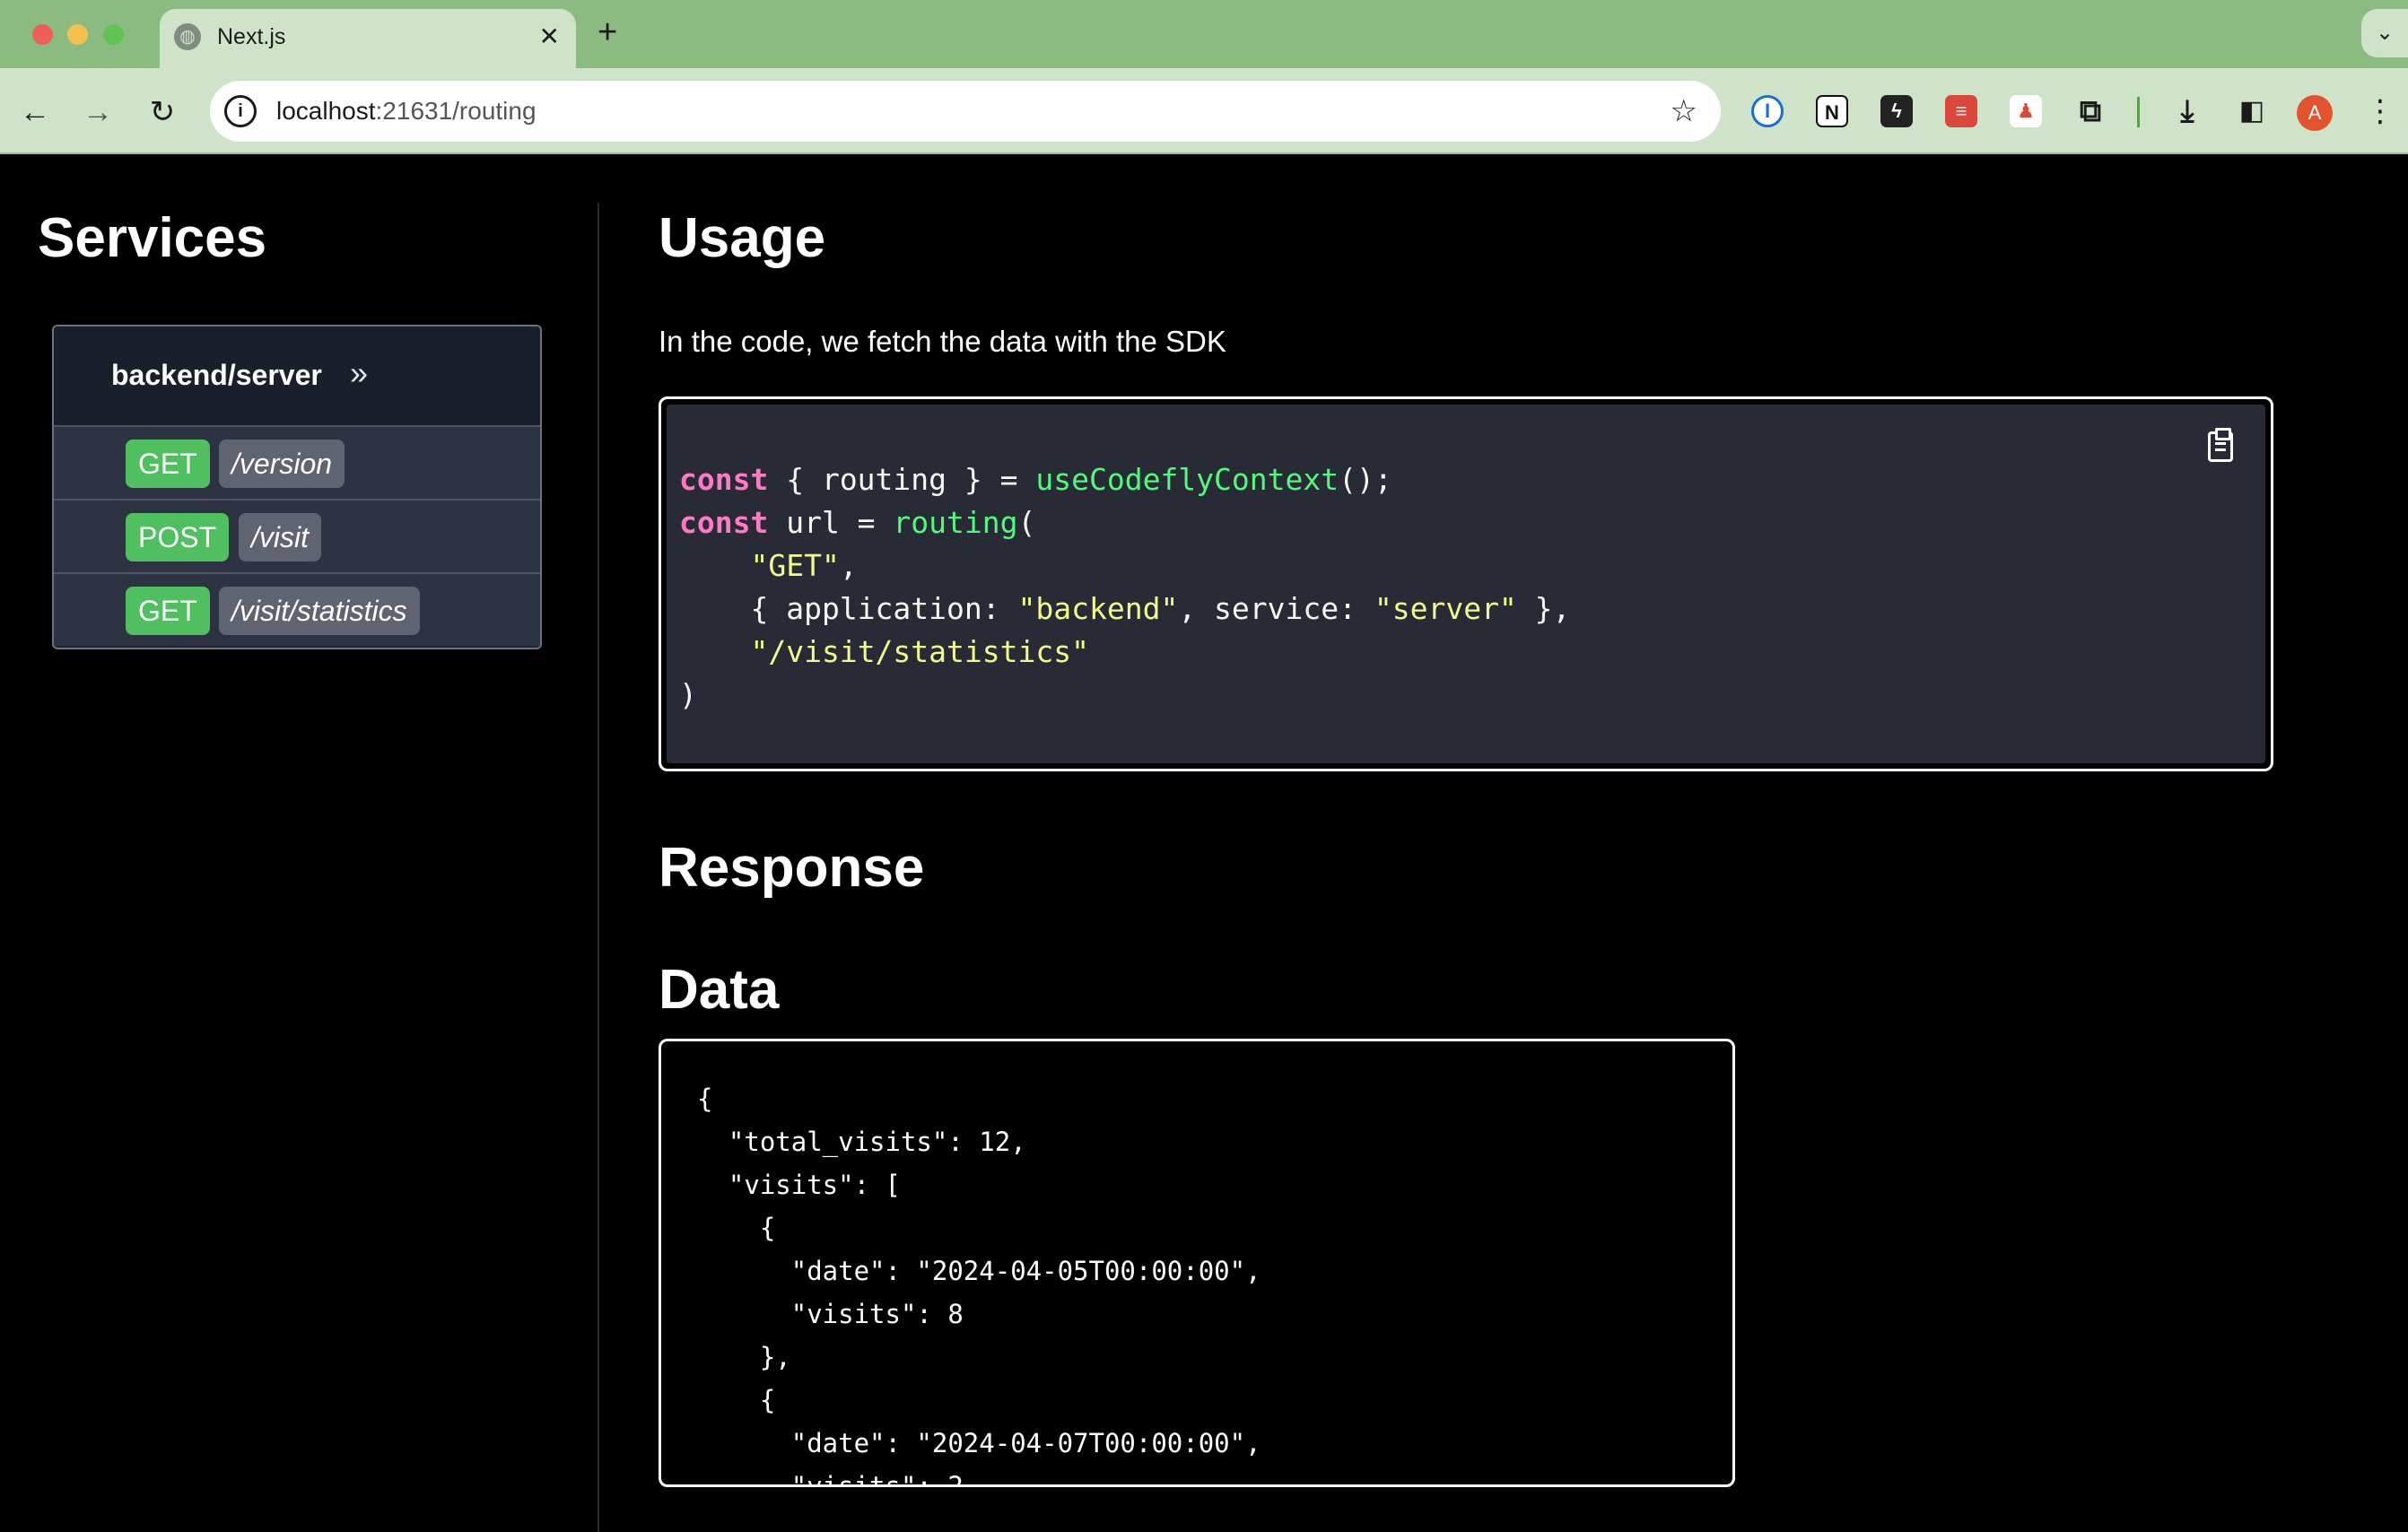 Image resolution: width=2408 pixels, height=1532 pixels. Describe the element at coordinates (178, 537) in the screenshot. I see `method-badge: POST` at that location.